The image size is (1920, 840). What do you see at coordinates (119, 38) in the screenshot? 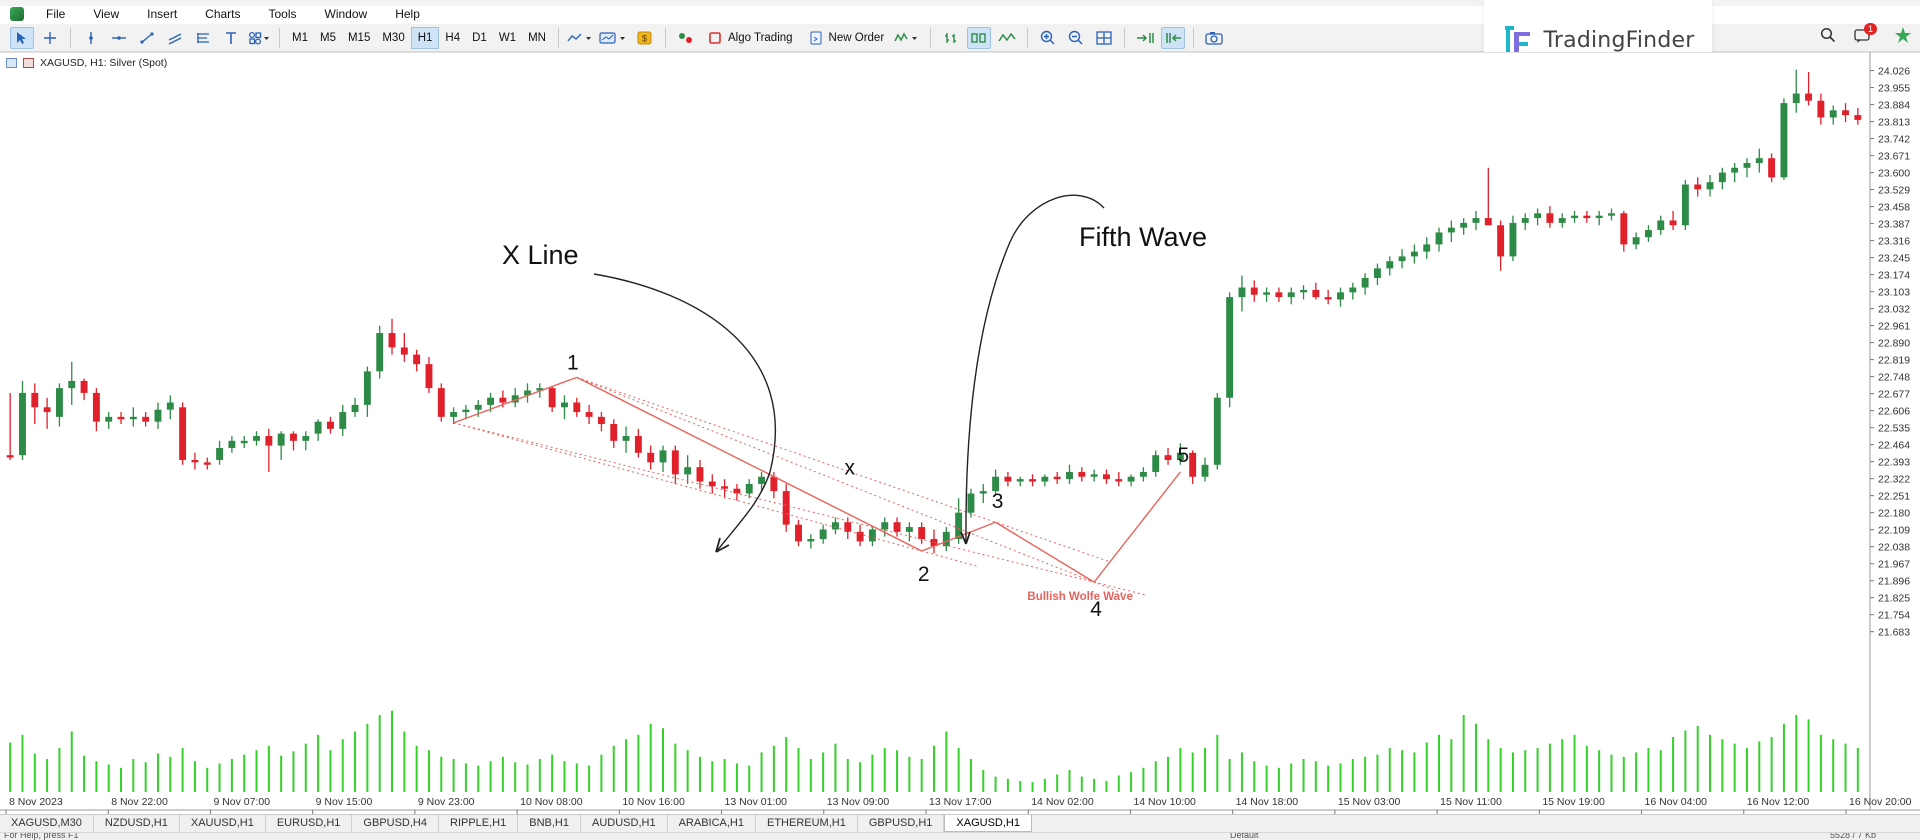
I see `horizontal-line-button` at bounding box center [119, 38].